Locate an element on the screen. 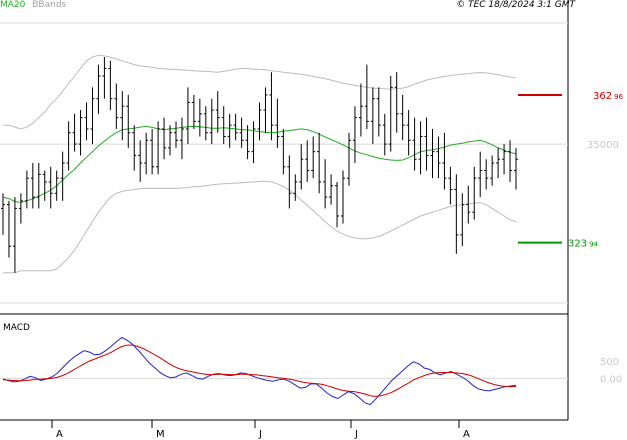  macd-tick-0: 0.00 is located at coordinates (611, 379).